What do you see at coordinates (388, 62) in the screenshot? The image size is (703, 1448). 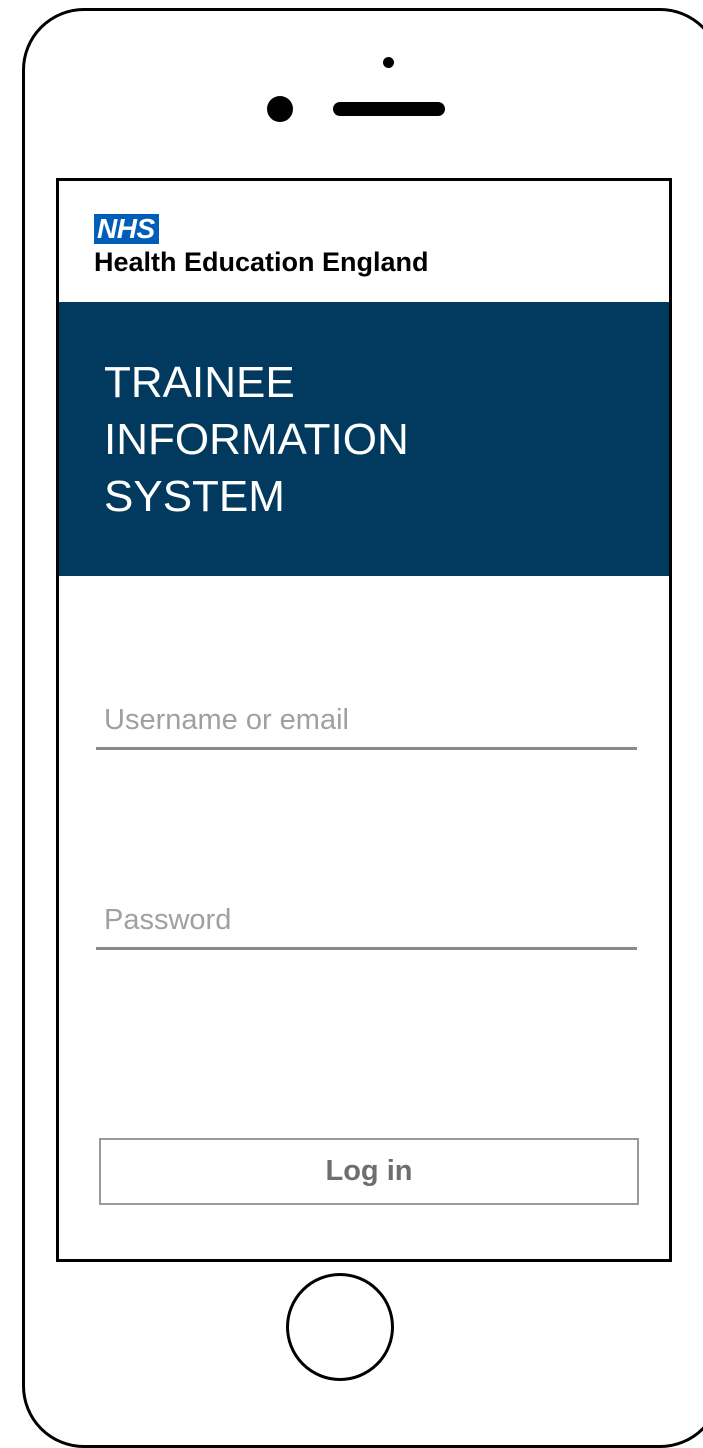 I see `camera-icon` at bounding box center [388, 62].